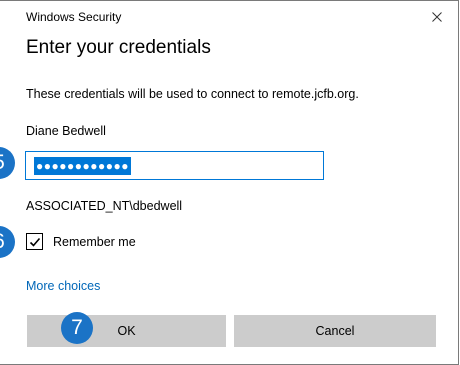  Describe the element at coordinates (63, 286) in the screenshot. I see `more-choices-link: More choices` at that location.